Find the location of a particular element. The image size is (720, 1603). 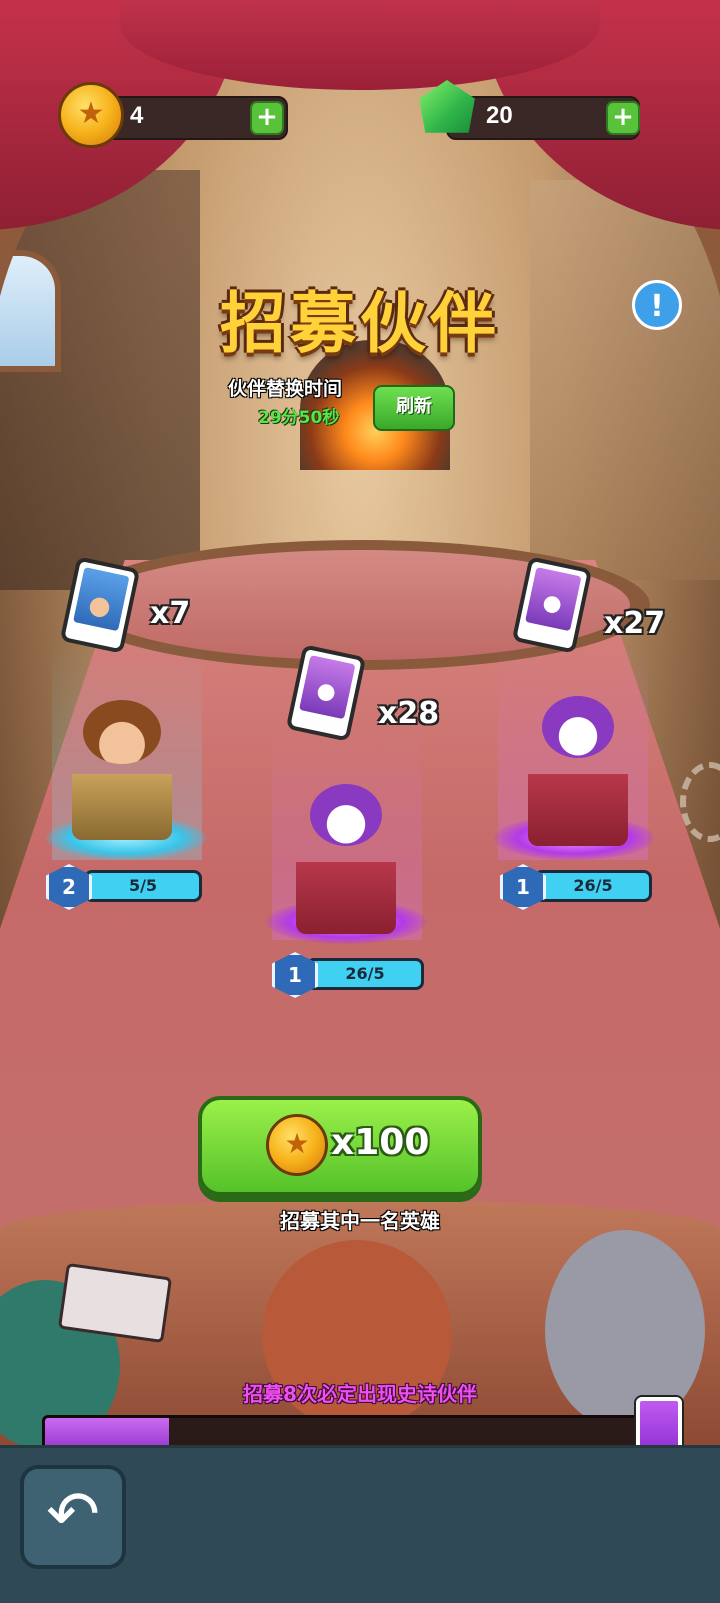

hero-card-count: x7 is located at coordinates (170, 613).